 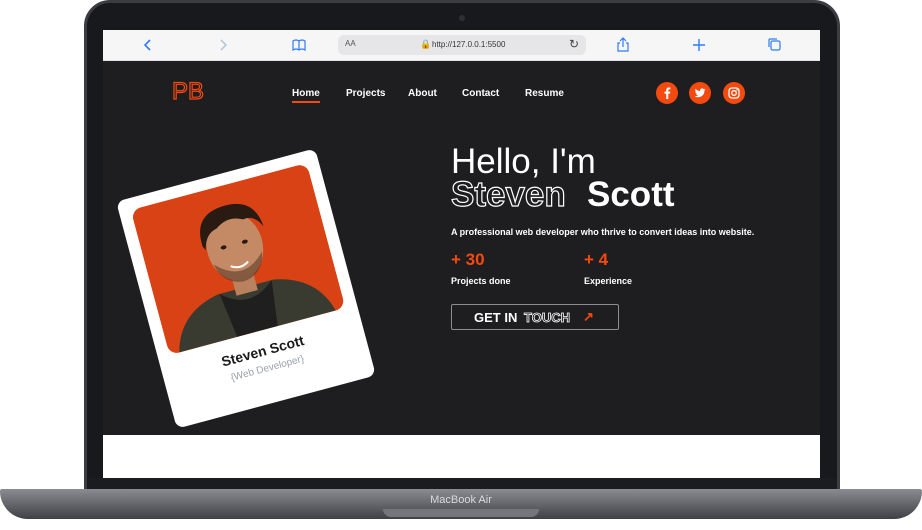 I want to click on hero-last-name: Scott, so click(x=631, y=194).